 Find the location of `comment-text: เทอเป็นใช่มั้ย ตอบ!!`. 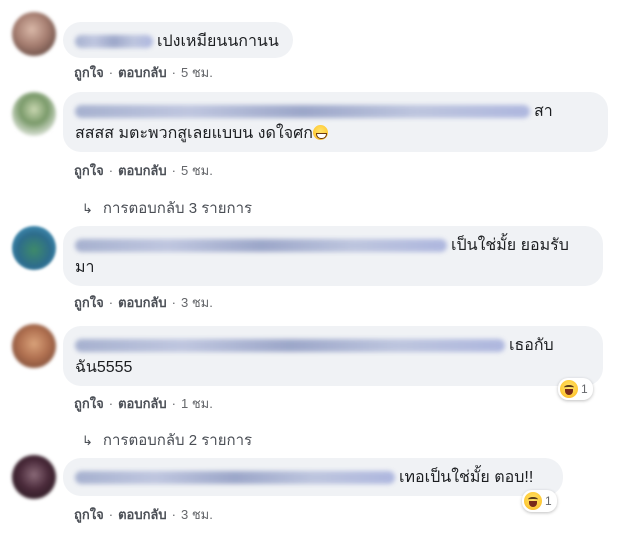

comment-text: เทอเป็นใช่มั้ย ตอบ!! is located at coordinates (466, 477).